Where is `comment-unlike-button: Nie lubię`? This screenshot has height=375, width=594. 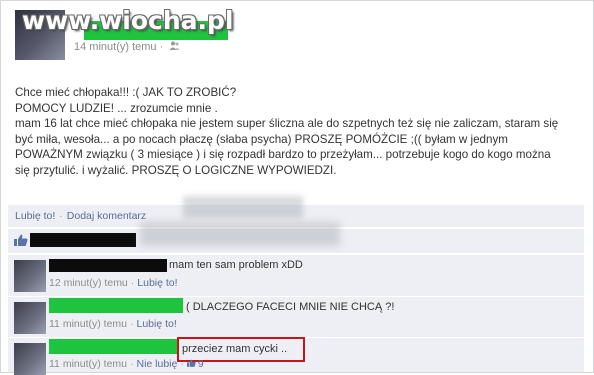 comment-unlike-button: Nie lubię is located at coordinates (157, 364).